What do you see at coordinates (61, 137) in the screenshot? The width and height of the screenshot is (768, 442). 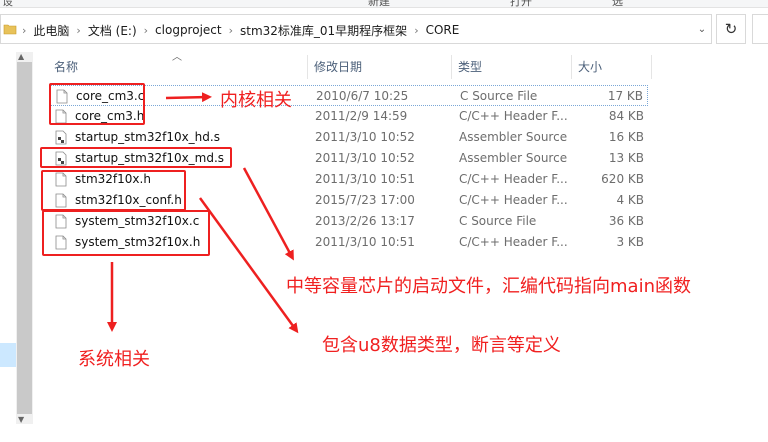 I see `asm-file-icon` at bounding box center [61, 137].